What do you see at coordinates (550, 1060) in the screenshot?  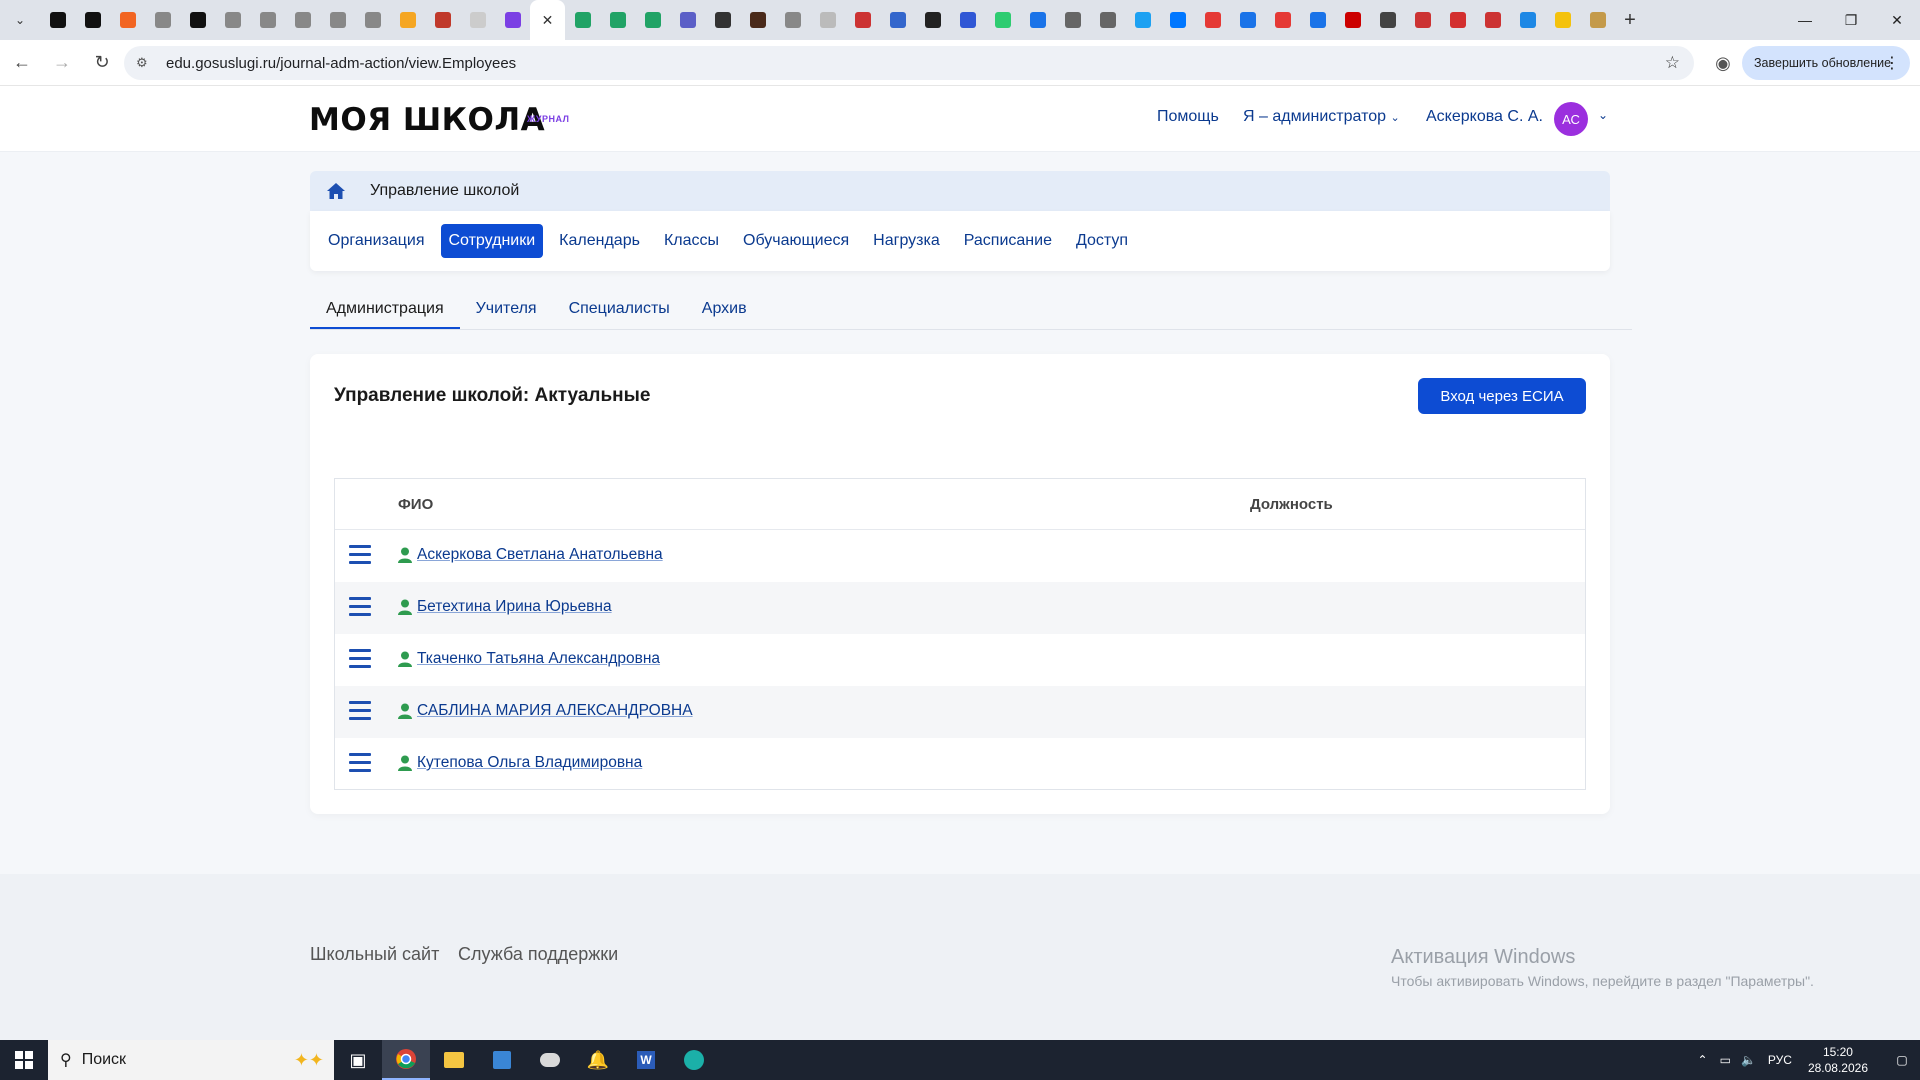 I see `app-icon` at bounding box center [550, 1060].